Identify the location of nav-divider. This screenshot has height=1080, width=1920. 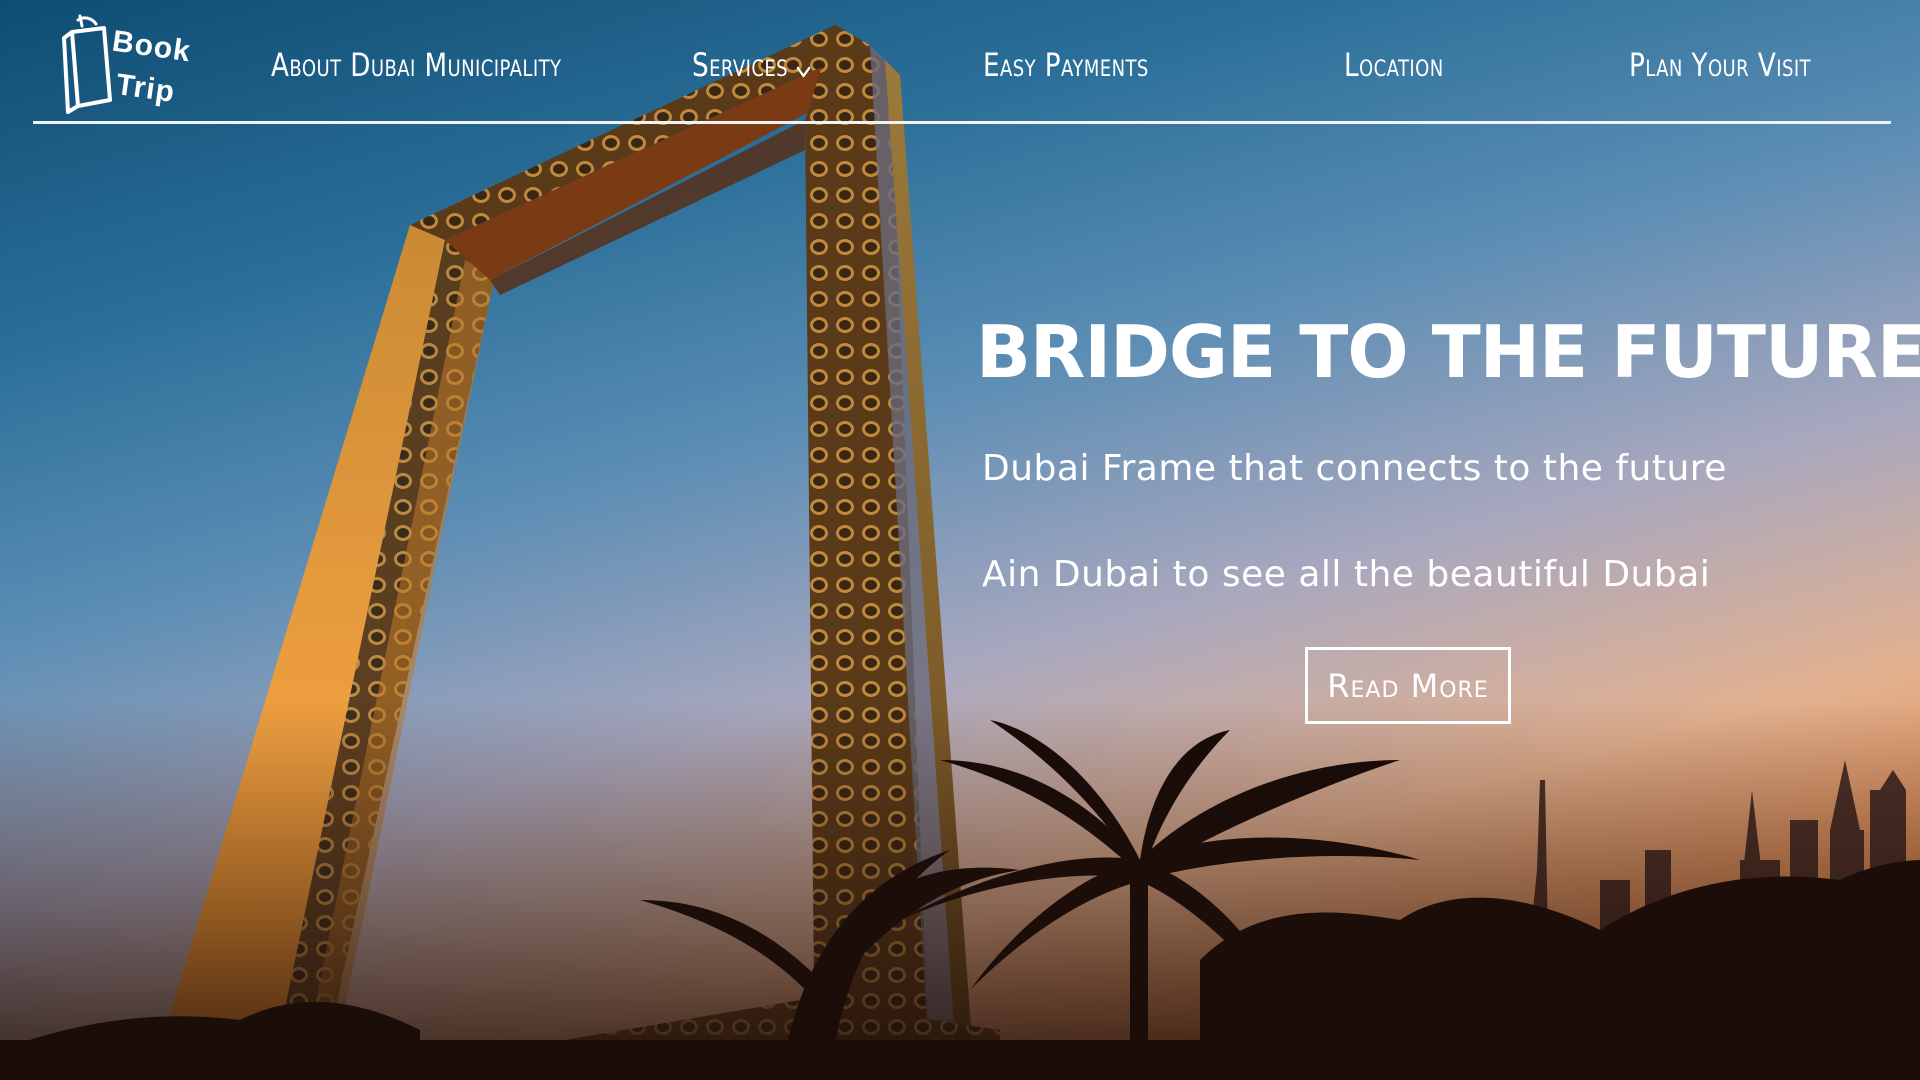
(962, 122).